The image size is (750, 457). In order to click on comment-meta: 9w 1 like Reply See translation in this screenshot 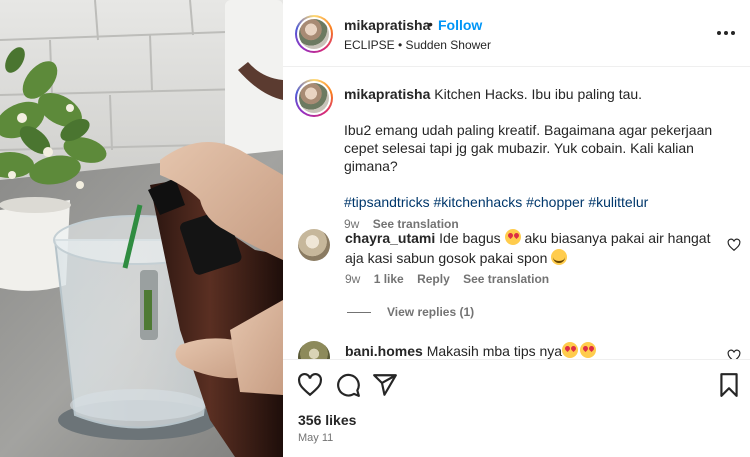, I will do `click(447, 279)`.